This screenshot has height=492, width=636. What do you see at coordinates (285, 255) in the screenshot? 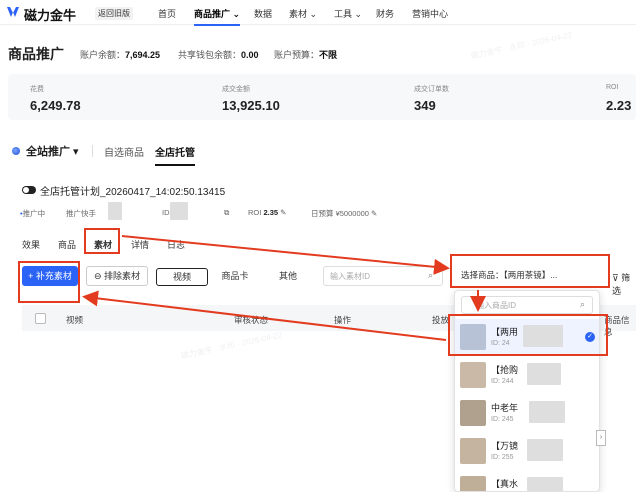
I see `arrow-to-select` at bounding box center [285, 255].